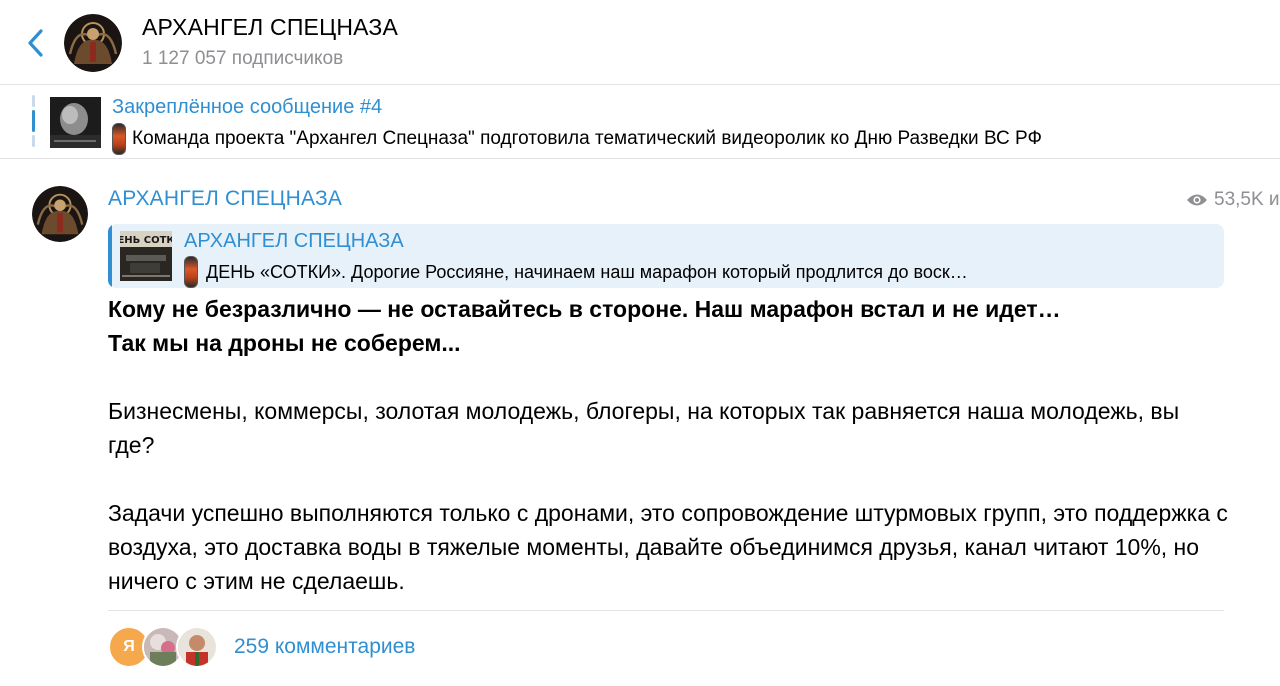 The image size is (1280, 686). I want to click on back-button, so click(37, 43).